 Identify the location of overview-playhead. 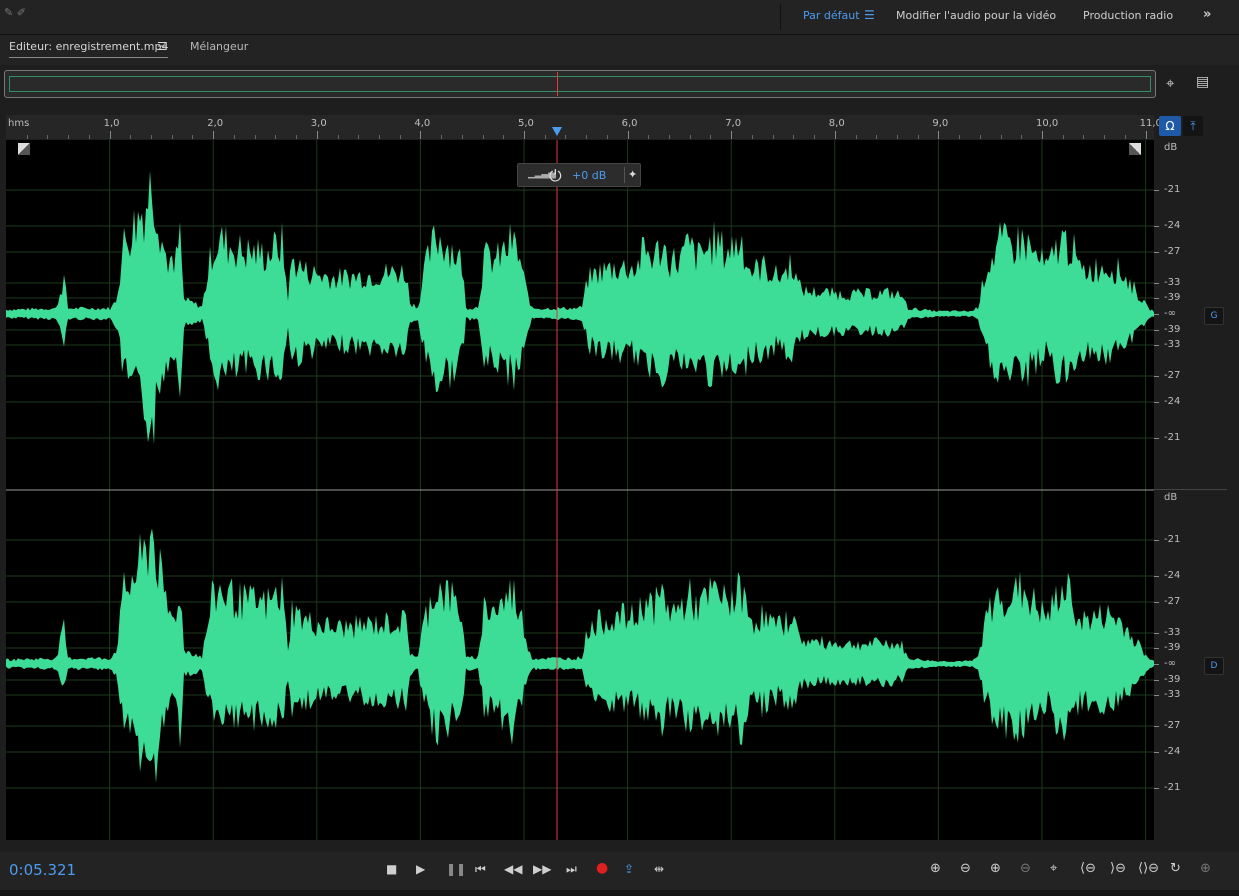
(557, 84).